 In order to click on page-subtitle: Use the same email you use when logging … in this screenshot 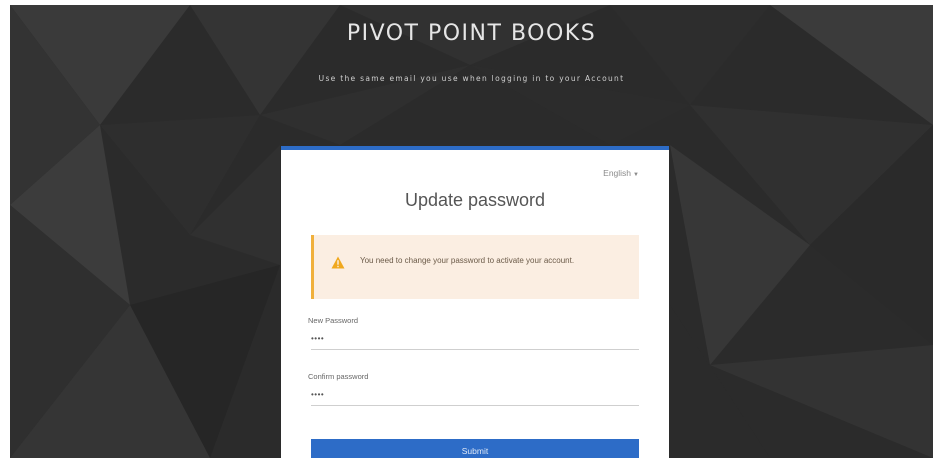, I will do `click(471, 78)`.